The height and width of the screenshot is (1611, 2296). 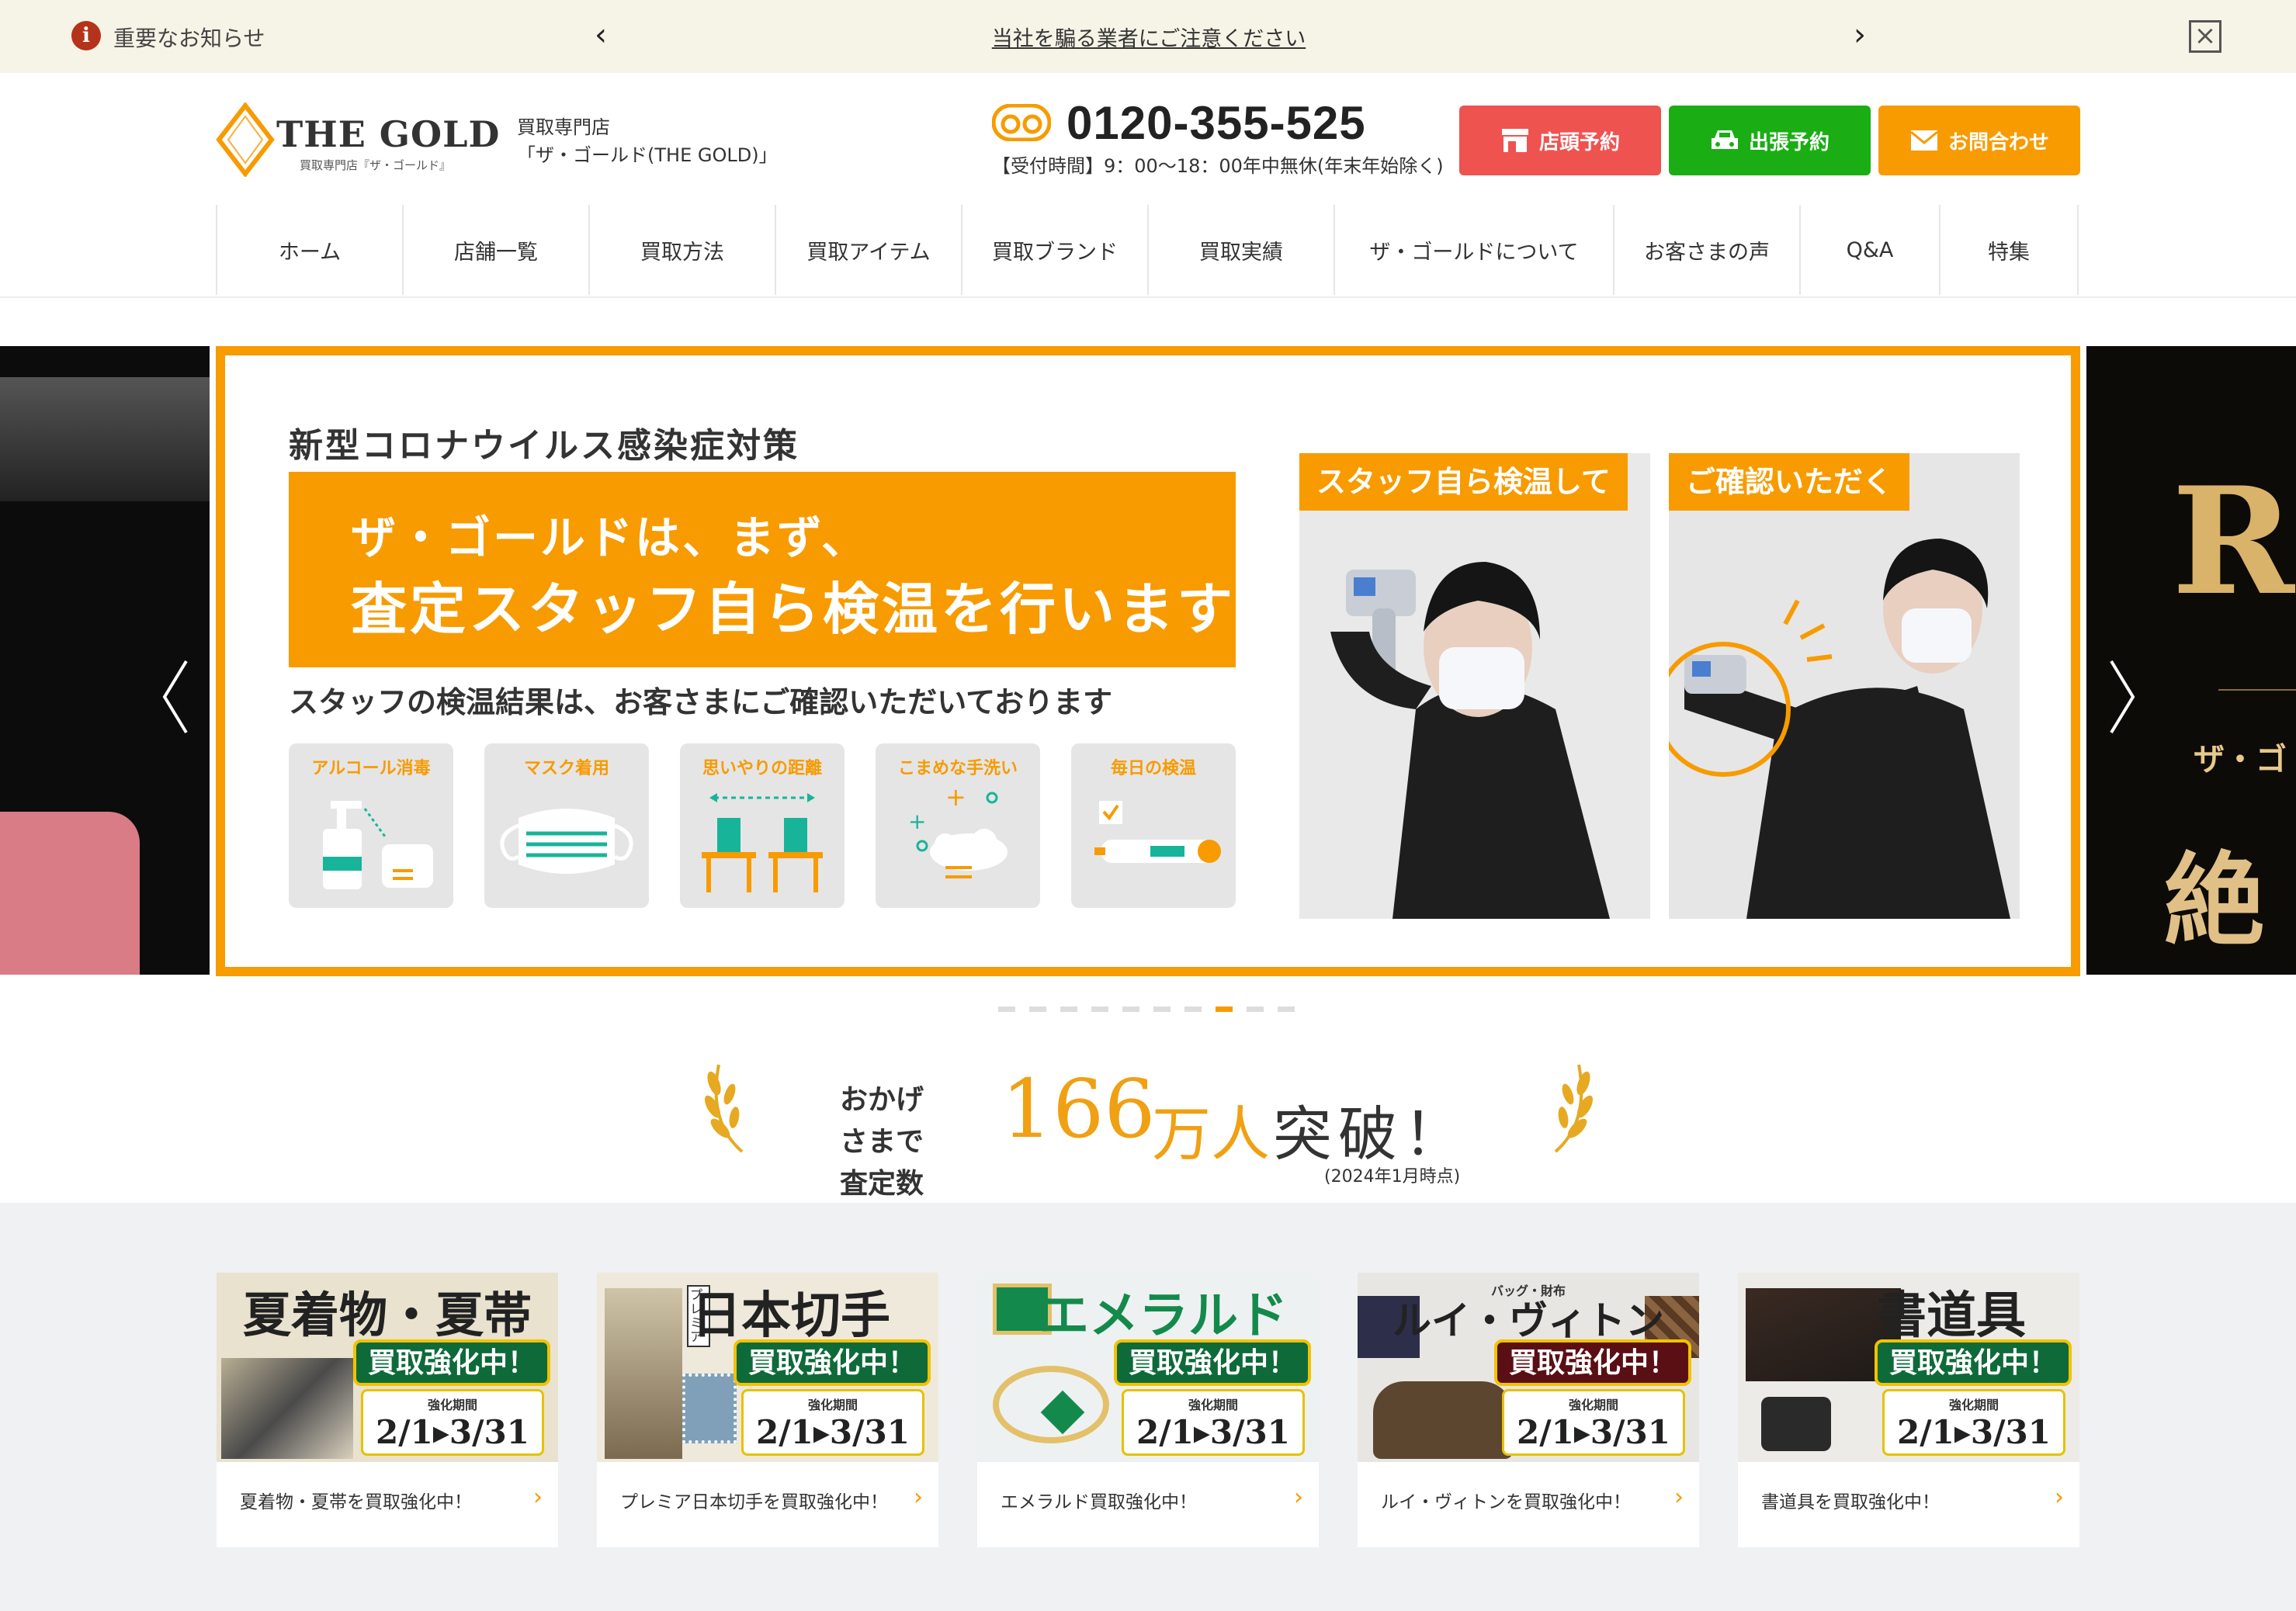 What do you see at coordinates (1514, 140) in the screenshot?
I see `store-icon` at bounding box center [1514, 140].